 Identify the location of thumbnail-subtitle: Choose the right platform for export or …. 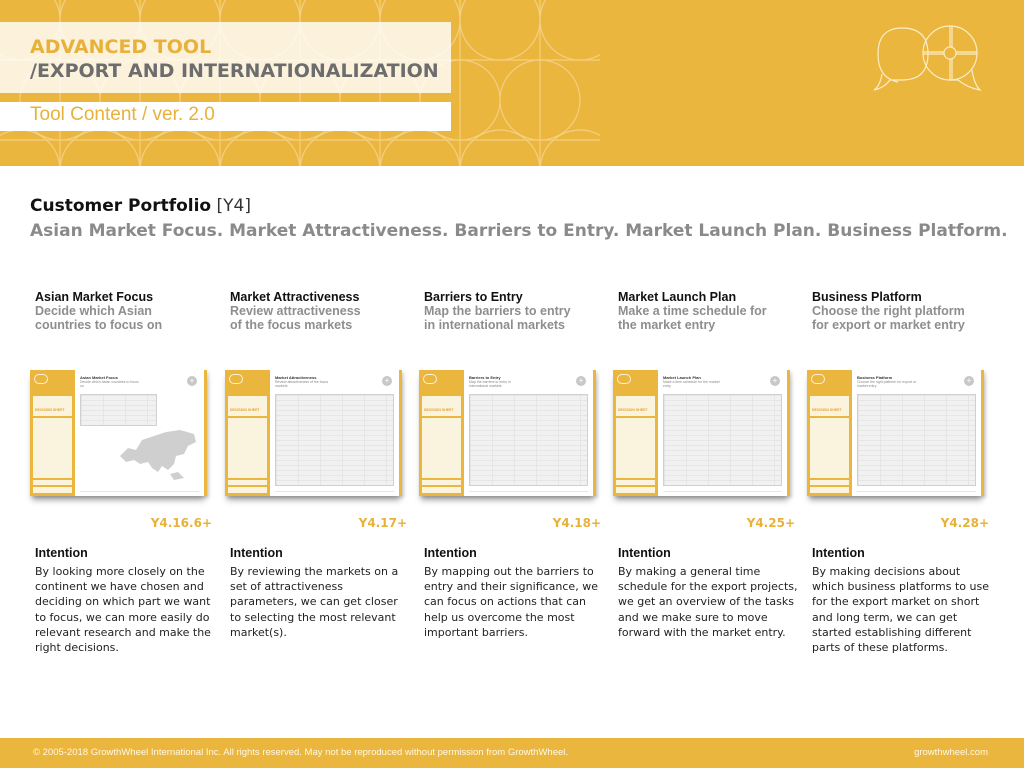
(887, 384).